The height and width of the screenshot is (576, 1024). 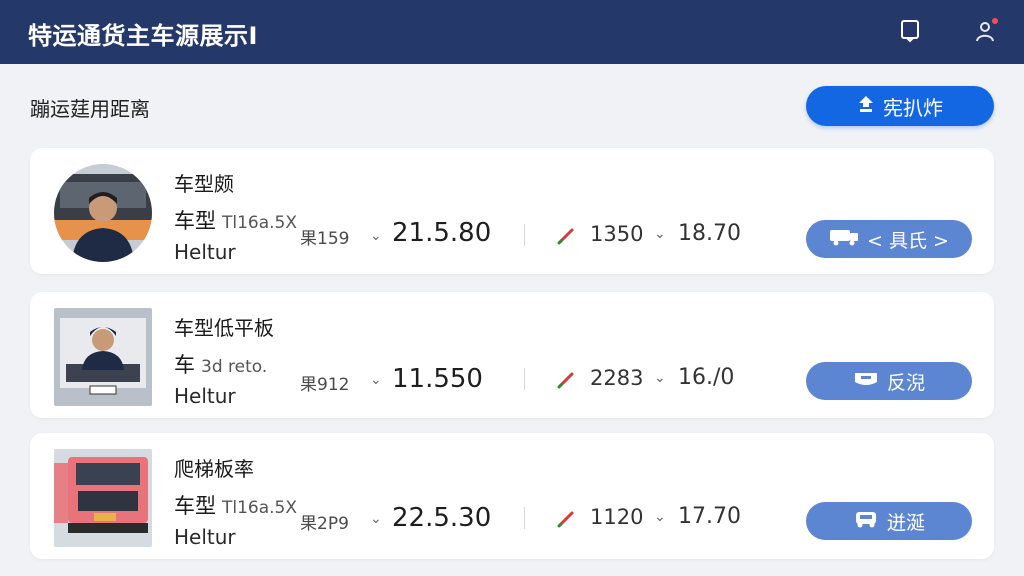 What do you see at coordinates (905, 522) in the screenshot?
I see `card-action-label: 迸涎` at bounding box center [905, 522].